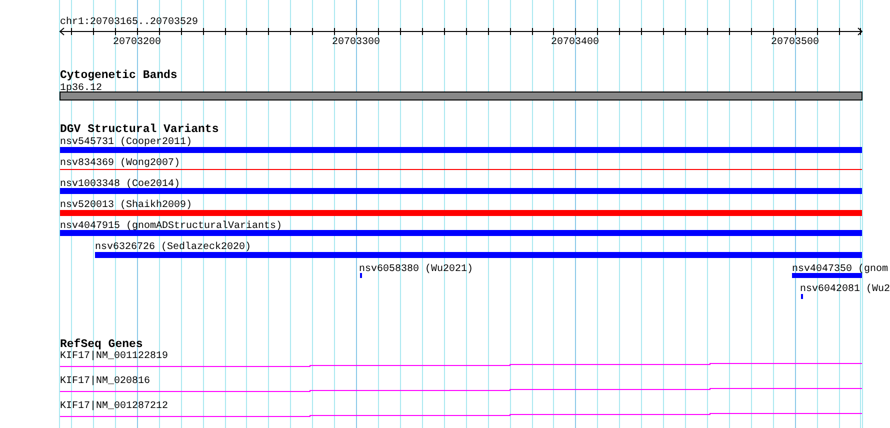  I want to click on variant-label: nsv4047350 (gnom, so click(840, 269).